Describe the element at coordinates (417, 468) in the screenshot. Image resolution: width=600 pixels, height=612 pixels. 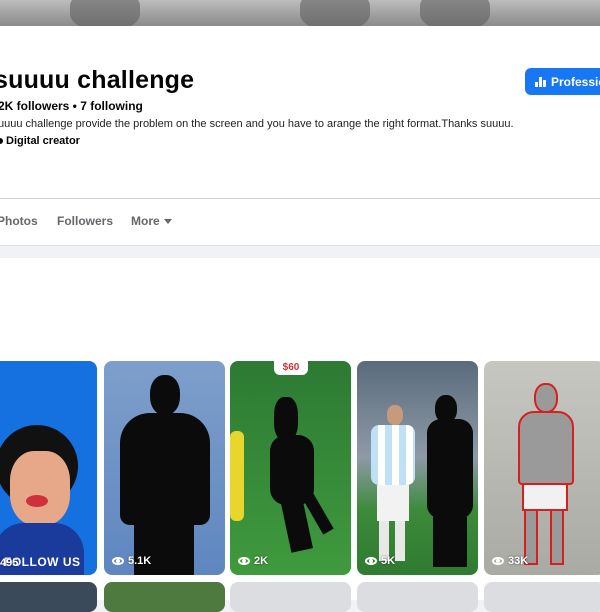
I see `reel-card: 5K` at that location.